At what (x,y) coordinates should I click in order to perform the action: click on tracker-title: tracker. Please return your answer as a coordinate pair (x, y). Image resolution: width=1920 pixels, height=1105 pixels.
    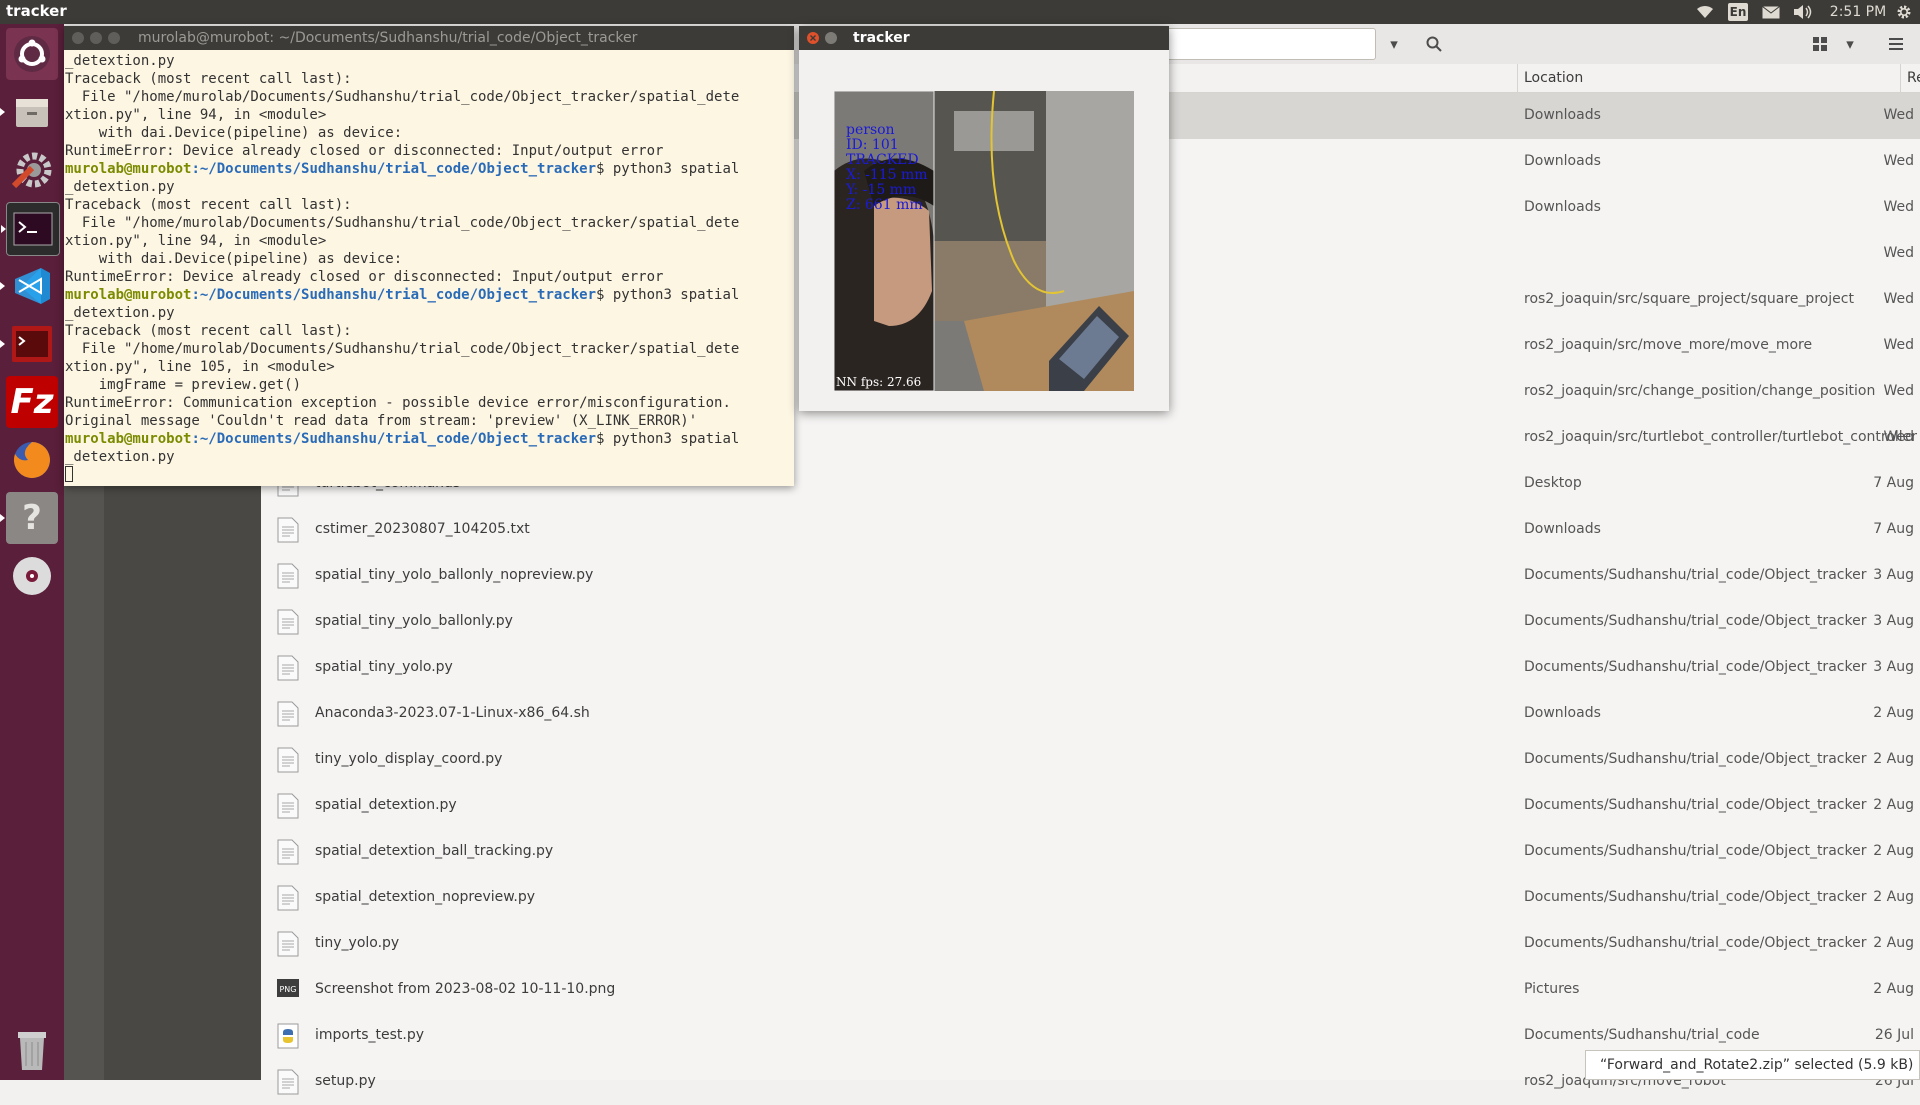
    Looking at the image, I should click on (881, 38).